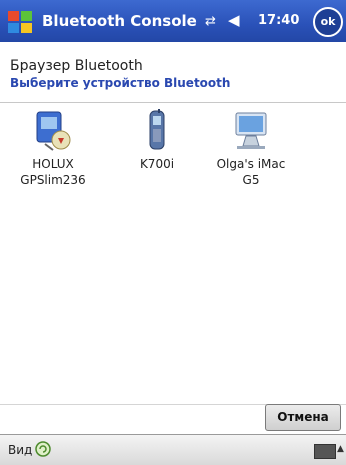 This screenshot has width=346, height=465. I want to click on device-label: Olga's iMac G5, so click(251, 172).